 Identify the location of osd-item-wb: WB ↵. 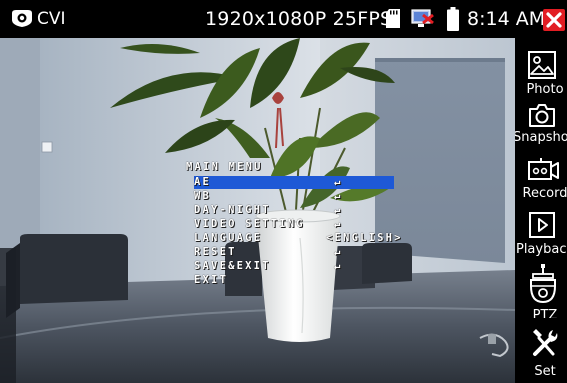
(294, 196).